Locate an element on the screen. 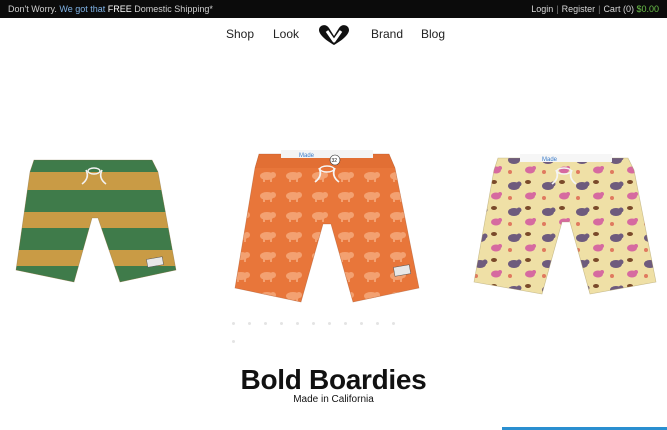 This screenshot has height=430, width=667. nav-shop: Shop is located at coordinates (240, 34).